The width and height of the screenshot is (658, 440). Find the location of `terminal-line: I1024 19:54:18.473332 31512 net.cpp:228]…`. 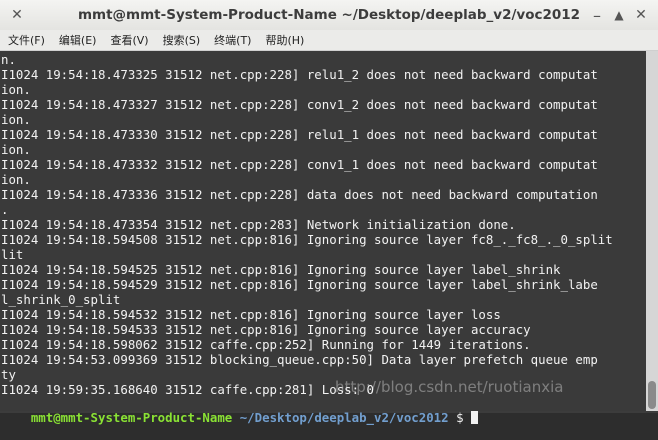

terminal-line: I1024 19:54:18.473332 31512 net.cpp:228]… is located at coordinates (299, 164).